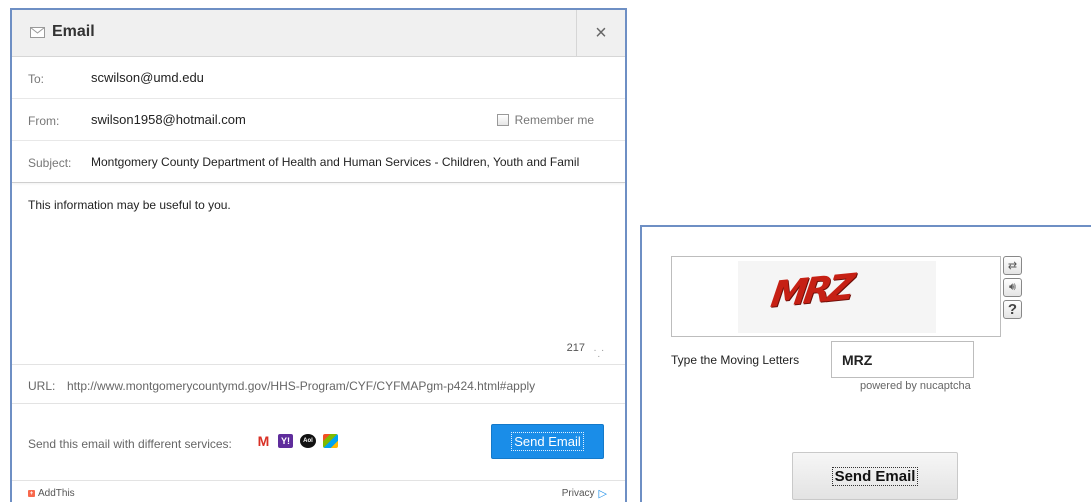 The image size is (1091, 502). What do you see at coordinates (42, 386) in the screenshot?
I see `url-label: URL:` at bounding box center [42, 386].